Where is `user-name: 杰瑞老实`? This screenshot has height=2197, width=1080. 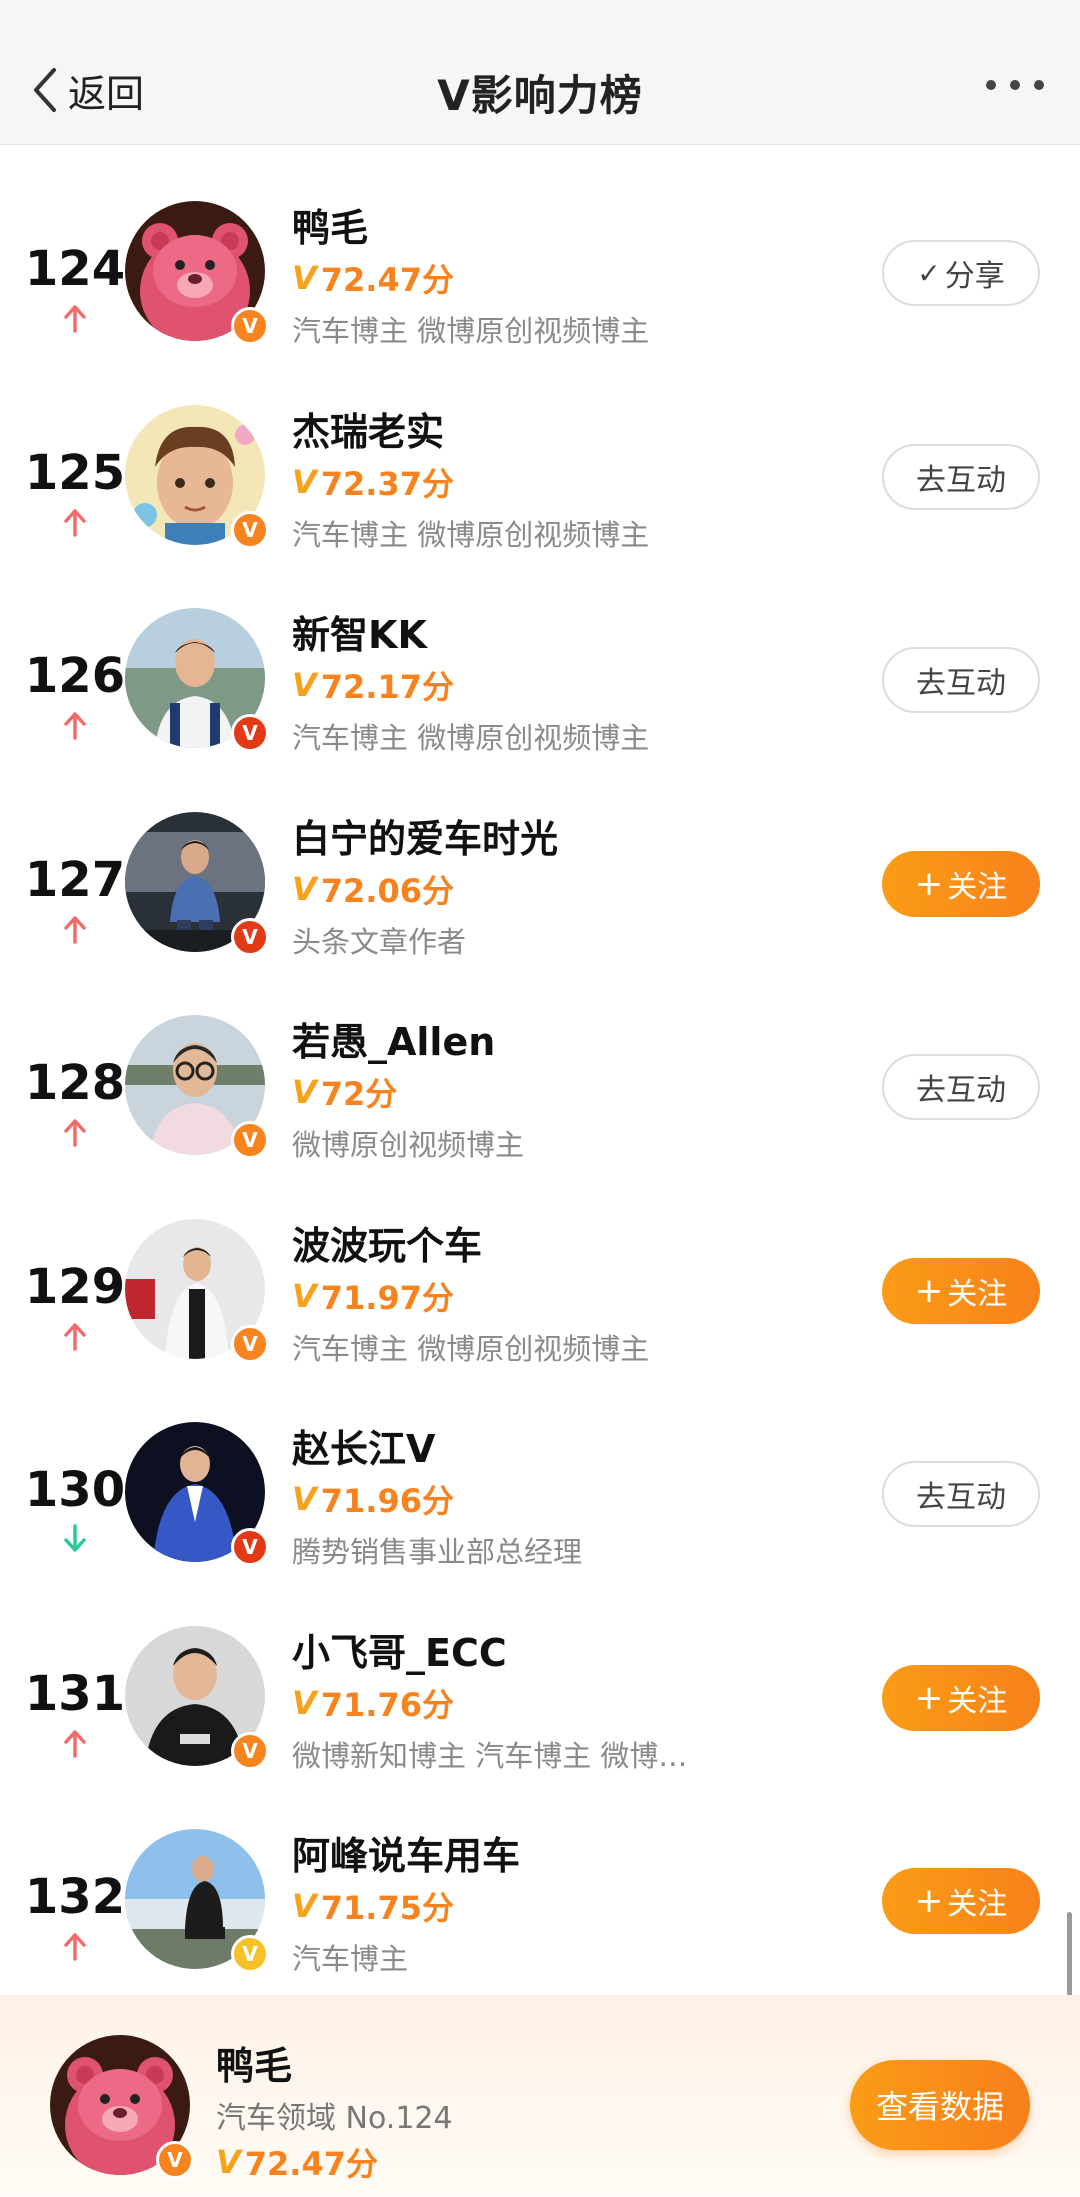
user-name: 杰瑞老实 is located at coordinates (368, 428).